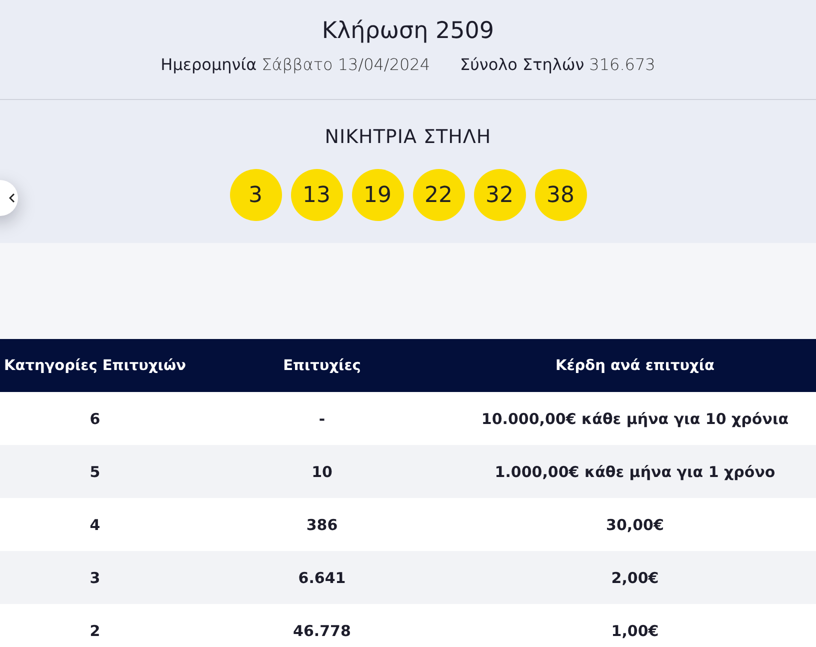 Image resolution: width=816 pixels, height=647 pixels. I want to click on table-cell-text: 30,00€, so click(635, 525).